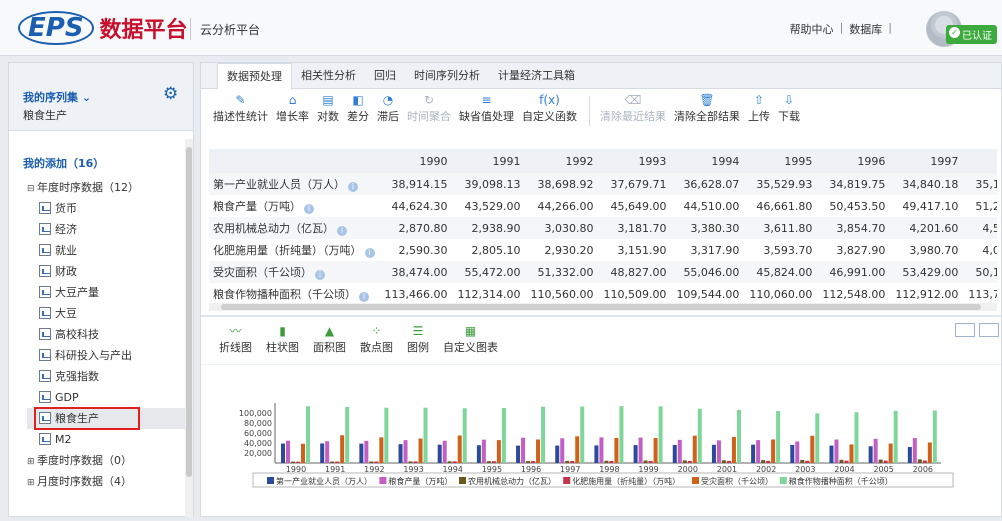 Image resolution: width=1002 pixels, height=521 pixels. I want to click on legend-label: 受灾面积（千公顷）, so click(737, 481).